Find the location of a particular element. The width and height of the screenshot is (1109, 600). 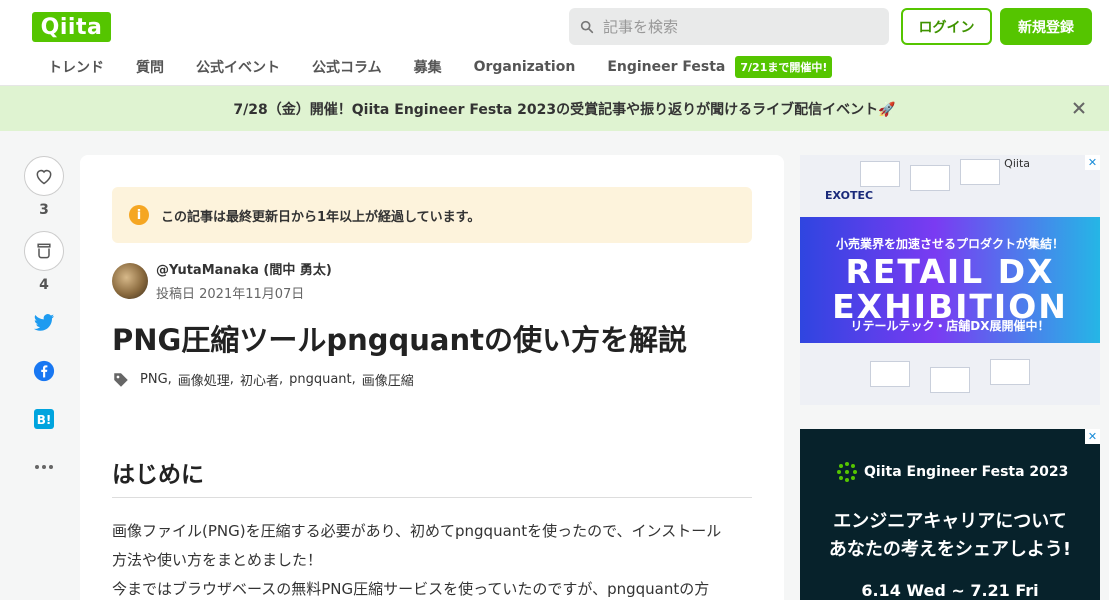

article-actions: 3 4 B! is located at coordinates (44, 317).